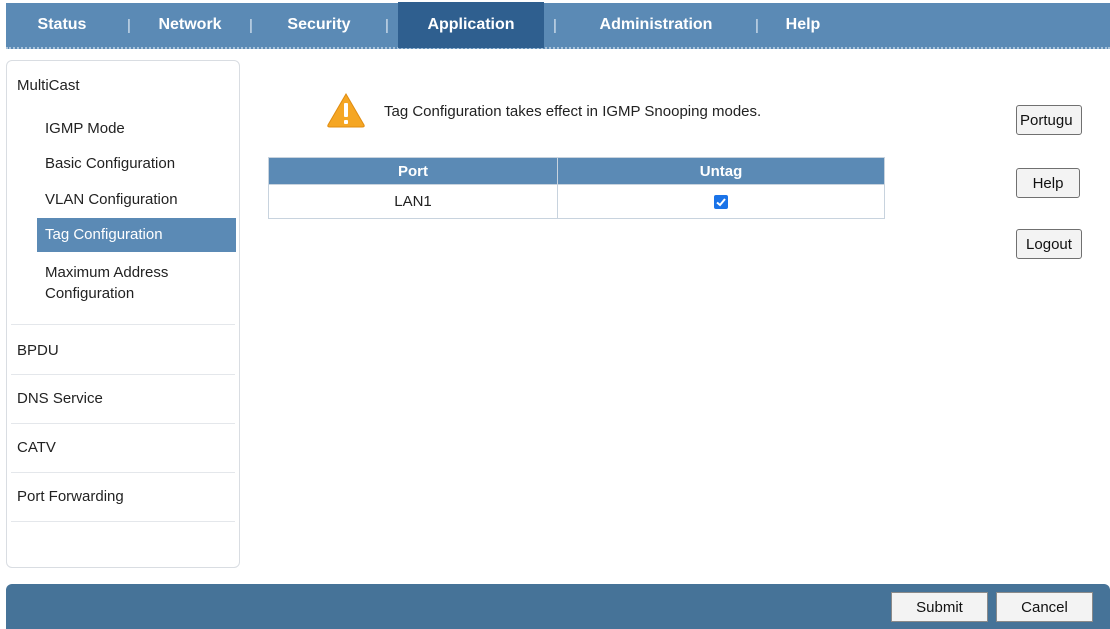  I want to click on port-cell: LAN1, so click(413, 201).